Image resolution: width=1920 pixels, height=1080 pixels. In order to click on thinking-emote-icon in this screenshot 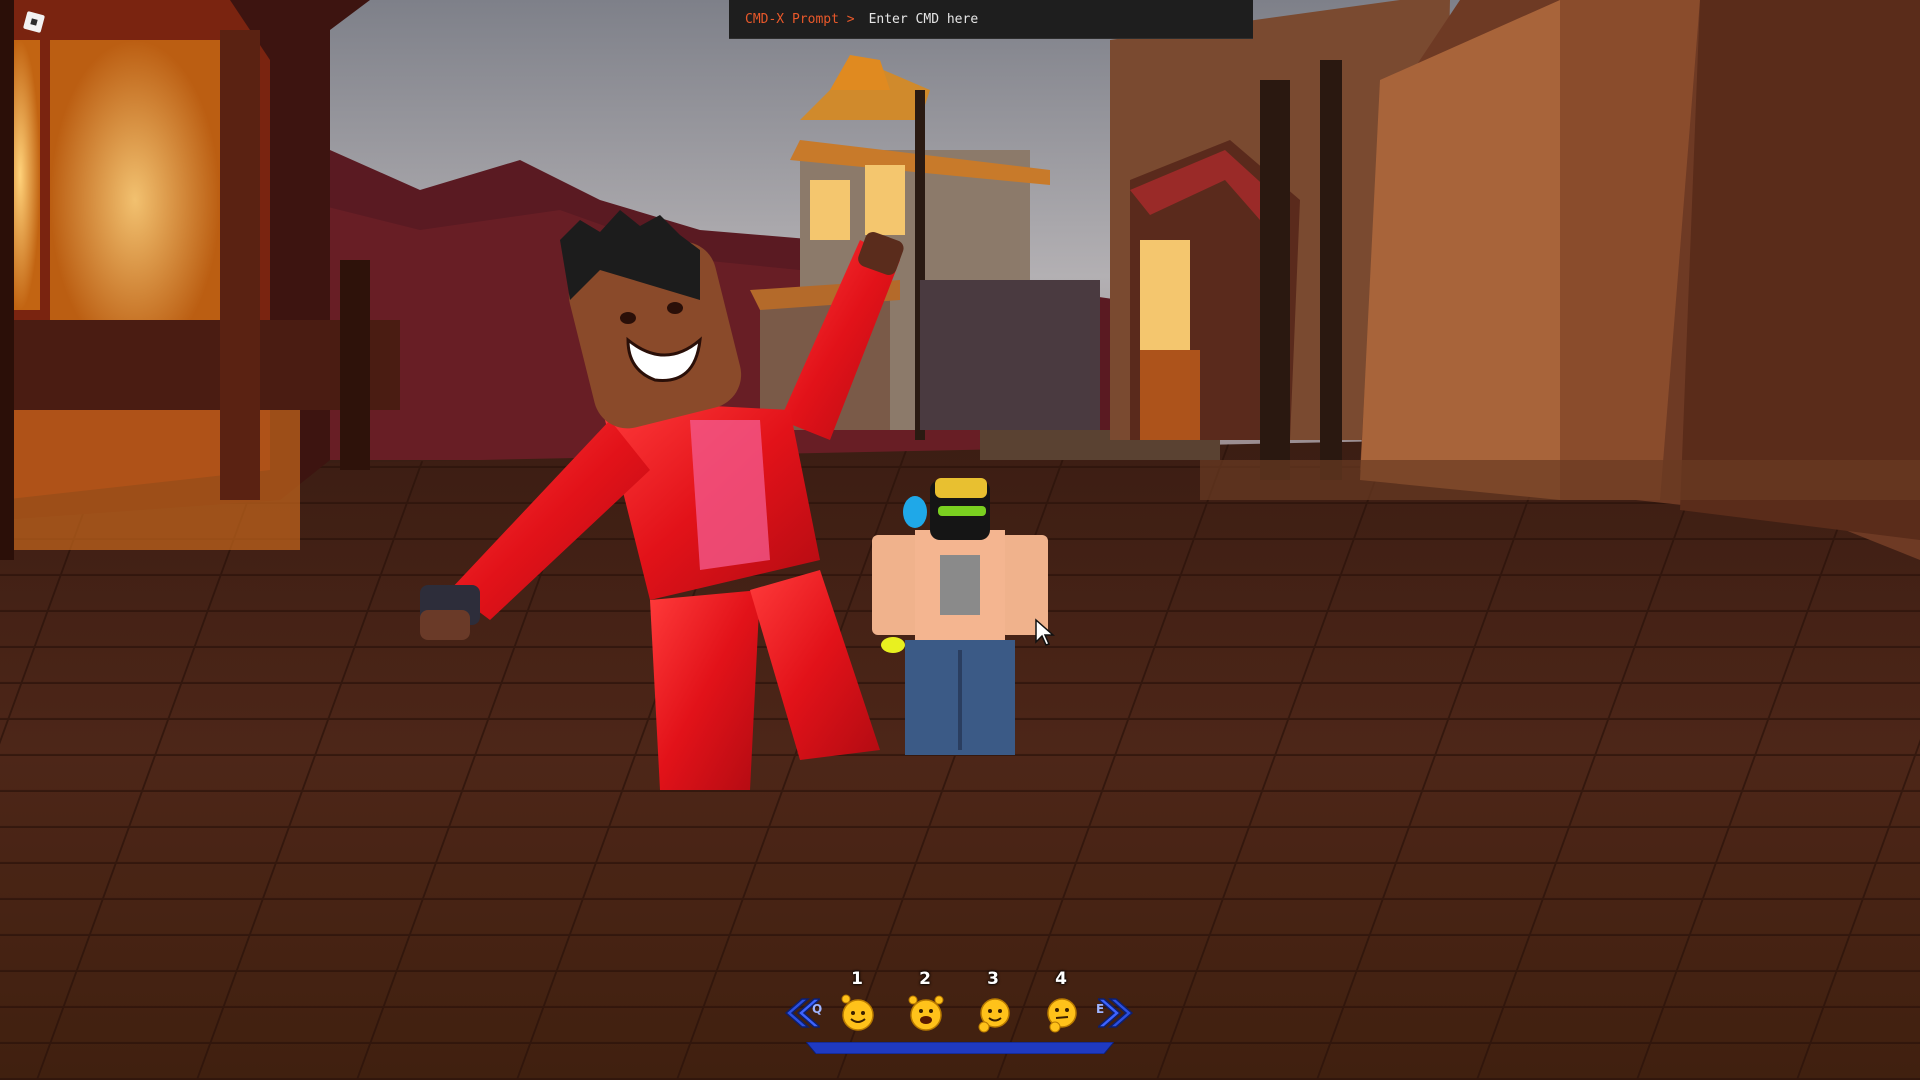, I will do `click(1062, 1015)`.